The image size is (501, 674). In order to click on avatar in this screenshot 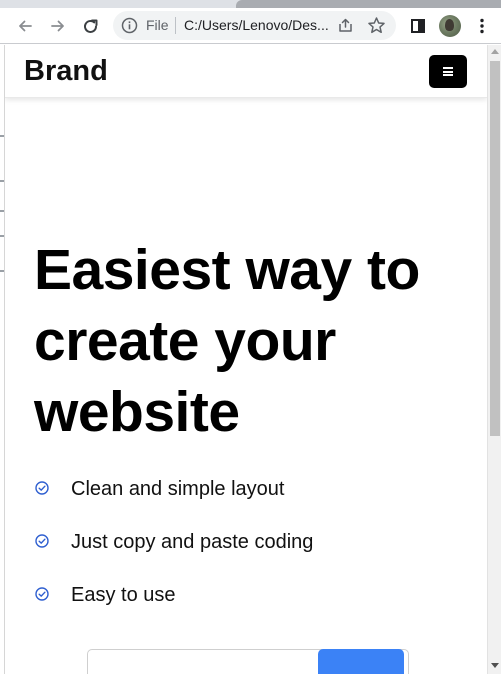, I will do `click(450, 26)`.